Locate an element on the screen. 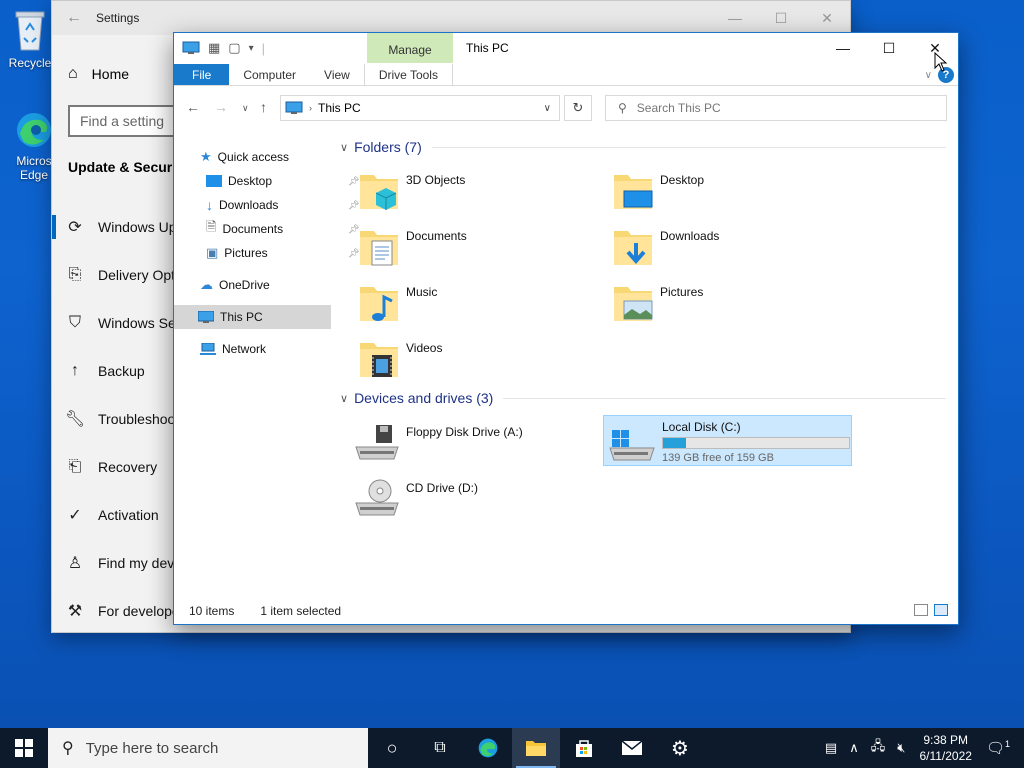  refresh-button: ↻ is located at coordinates (578, 108).